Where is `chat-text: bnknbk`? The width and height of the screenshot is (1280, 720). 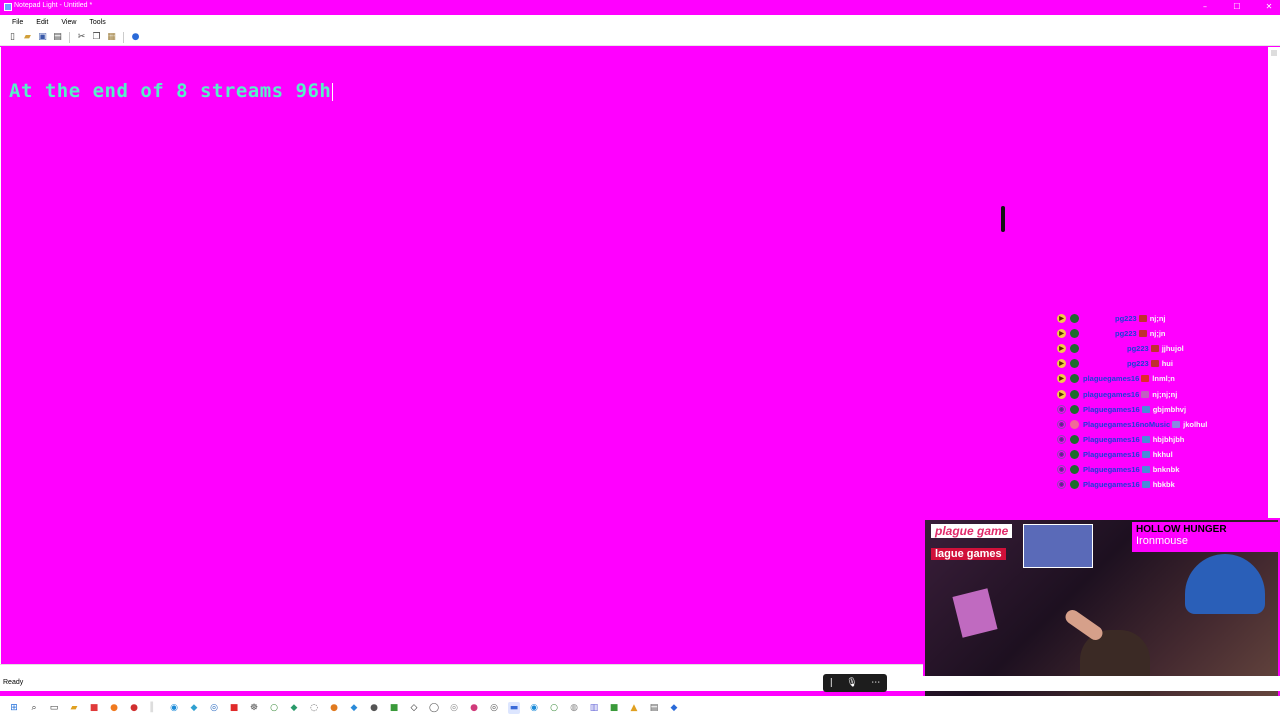
chat-text: bnknbk is located at coordinates (1166, 469).